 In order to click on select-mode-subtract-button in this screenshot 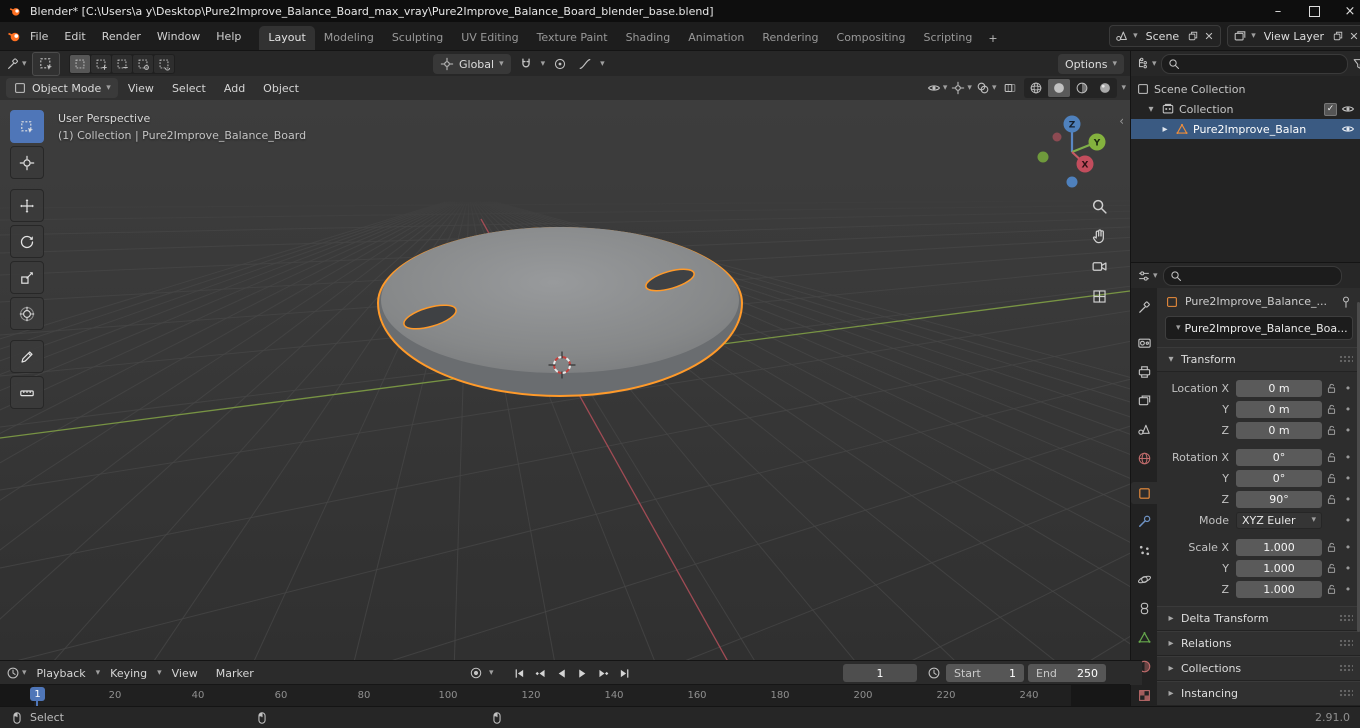, I will do `click(121, 64)`.